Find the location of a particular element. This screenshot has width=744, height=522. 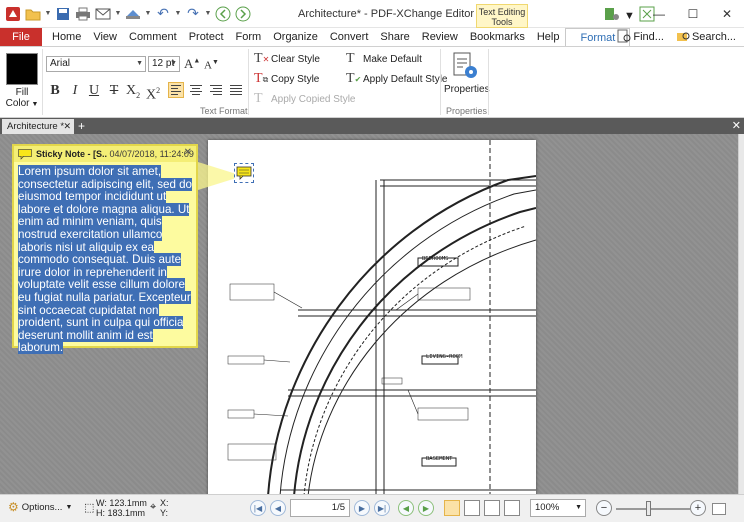

tab-review: Review is located at coordinates (440, 37).